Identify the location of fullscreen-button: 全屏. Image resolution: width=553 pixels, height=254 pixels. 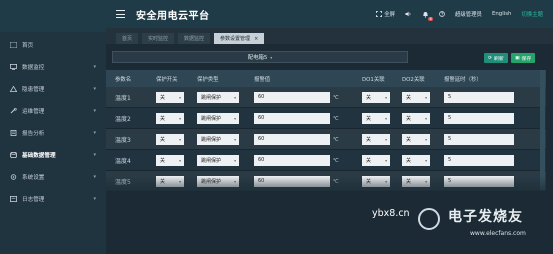
(385, 14).